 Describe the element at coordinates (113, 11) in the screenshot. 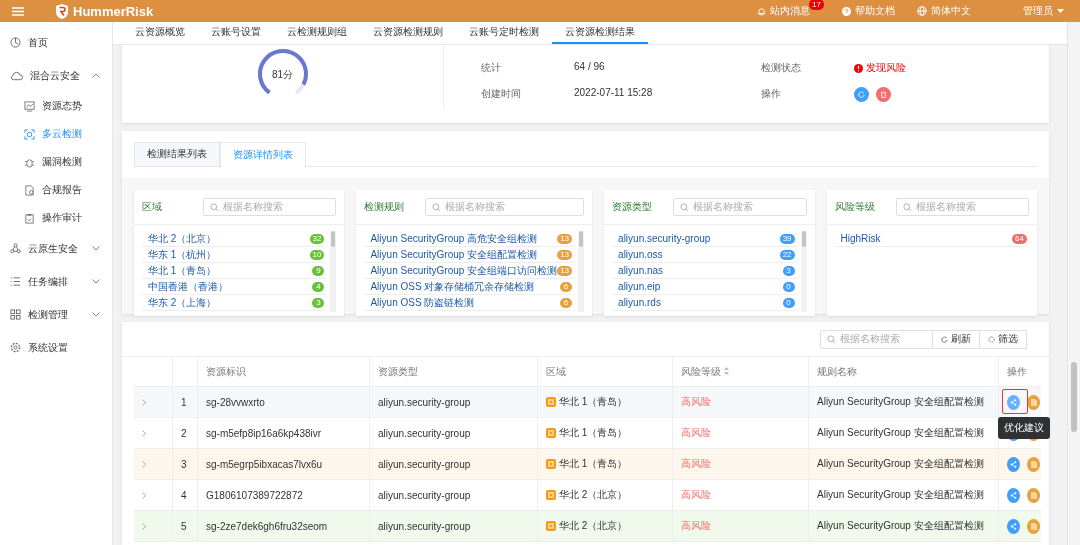

I see `app-logo-text: HummerRisk` at that location.